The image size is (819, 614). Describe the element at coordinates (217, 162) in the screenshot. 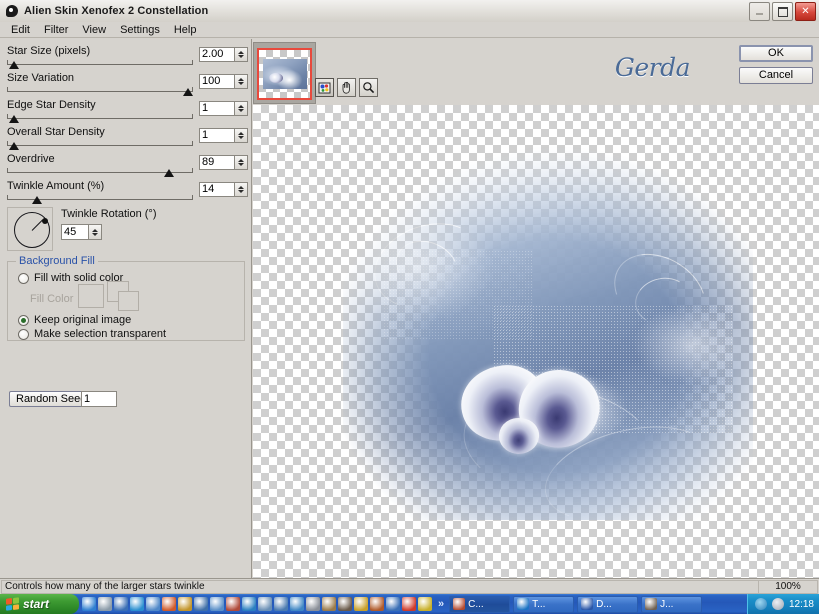

I see `slider-value-input: 89` at that location.